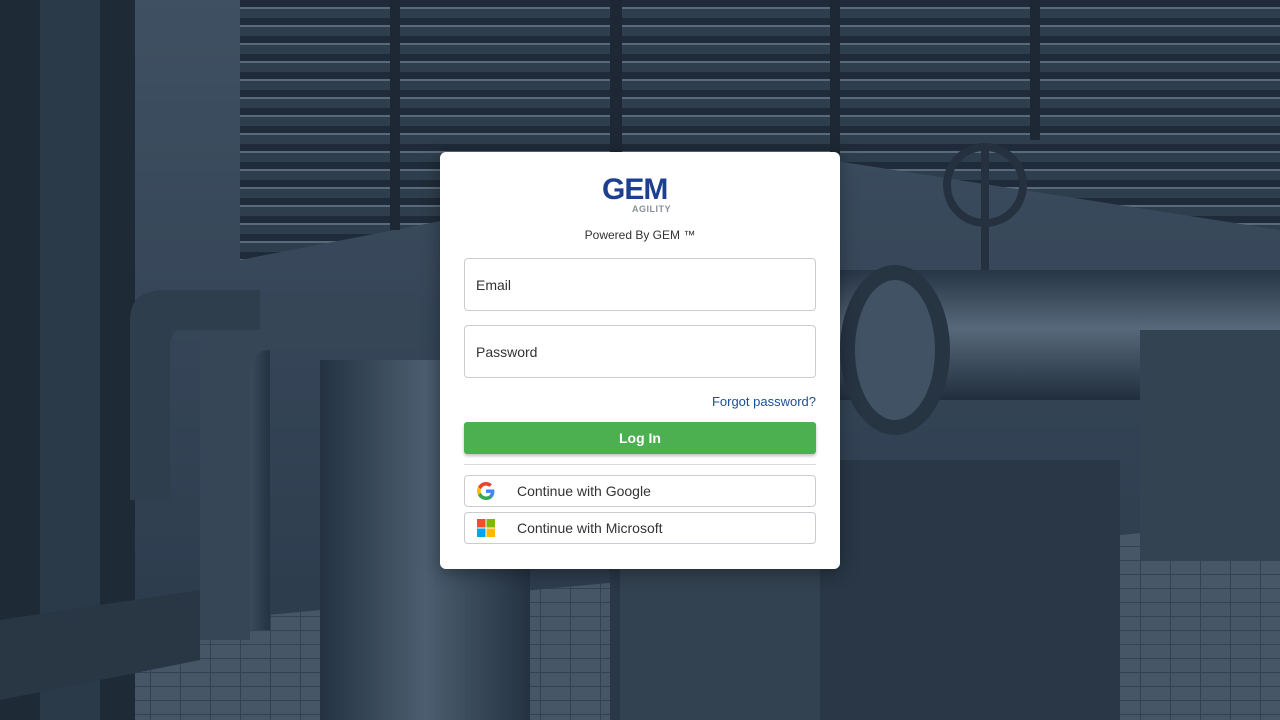 The image size is (1280, 720). I want to click on email-field-wrapper, so click(640, 284).